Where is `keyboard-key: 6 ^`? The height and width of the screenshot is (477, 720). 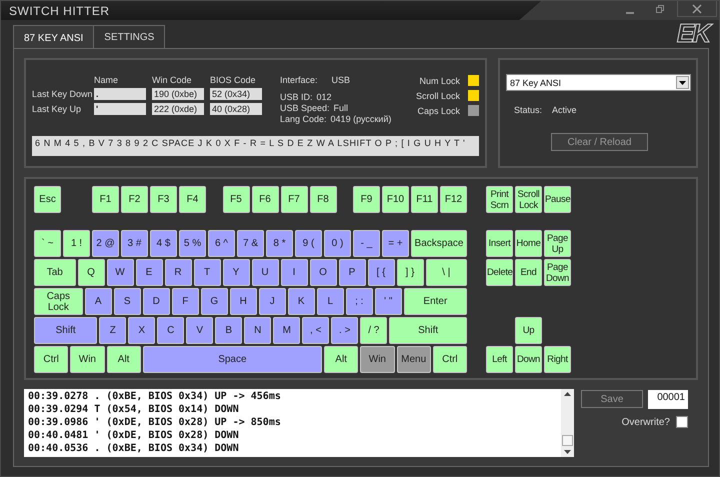 keyboard-key: 6 ^ is located at coordinates (221, 243).